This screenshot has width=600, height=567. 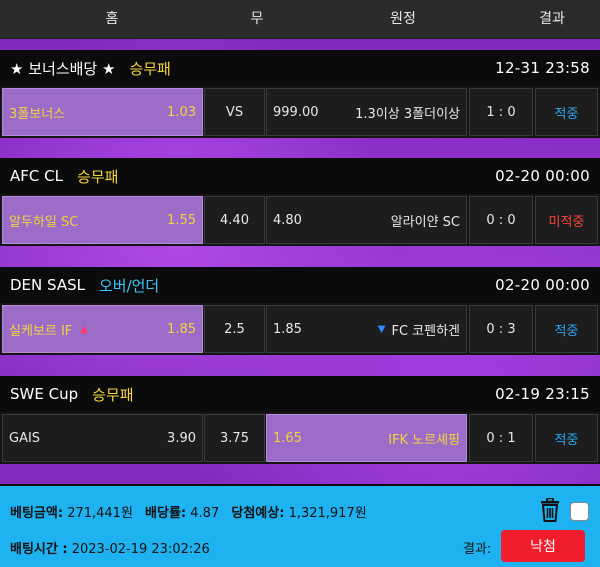 I want to click on bet-amount-value: 271,441원, so click(x=100, y=513).